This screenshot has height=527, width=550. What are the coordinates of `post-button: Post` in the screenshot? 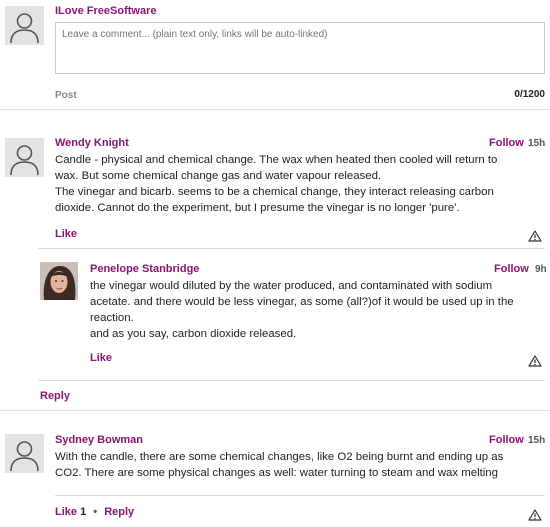 It's located at (66, 95).